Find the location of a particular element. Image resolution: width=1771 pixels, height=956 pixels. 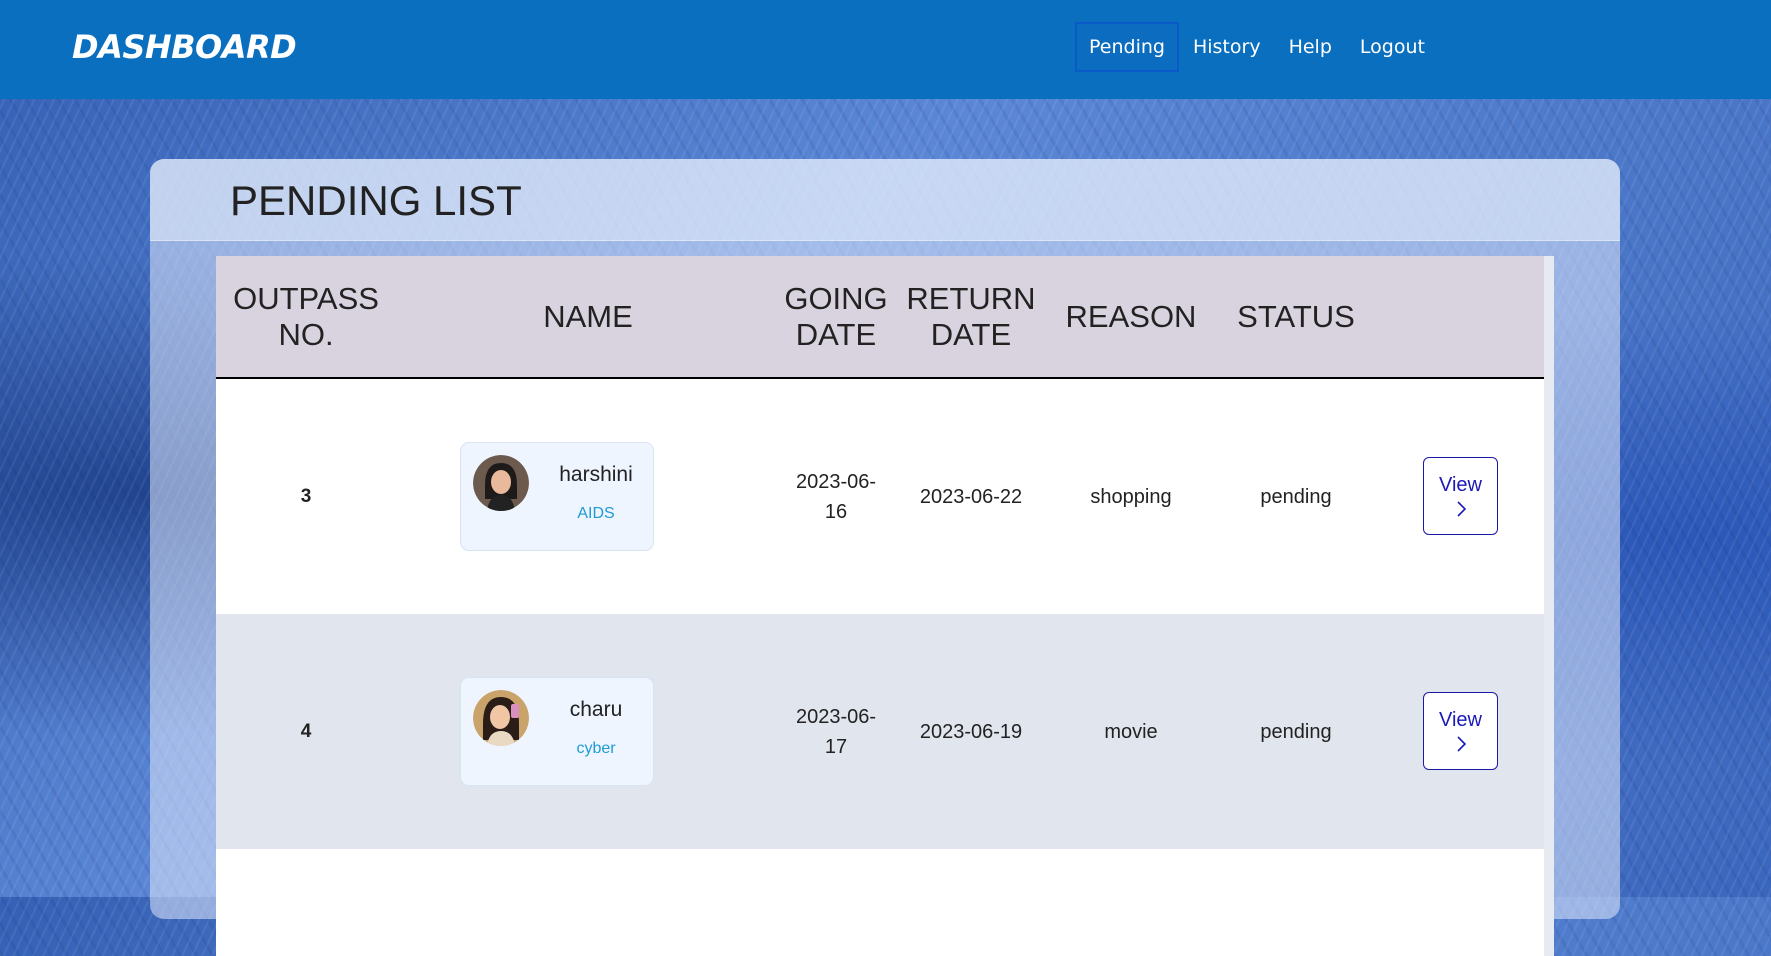

student-dept: AIDS is located at coordinates (596, 513).